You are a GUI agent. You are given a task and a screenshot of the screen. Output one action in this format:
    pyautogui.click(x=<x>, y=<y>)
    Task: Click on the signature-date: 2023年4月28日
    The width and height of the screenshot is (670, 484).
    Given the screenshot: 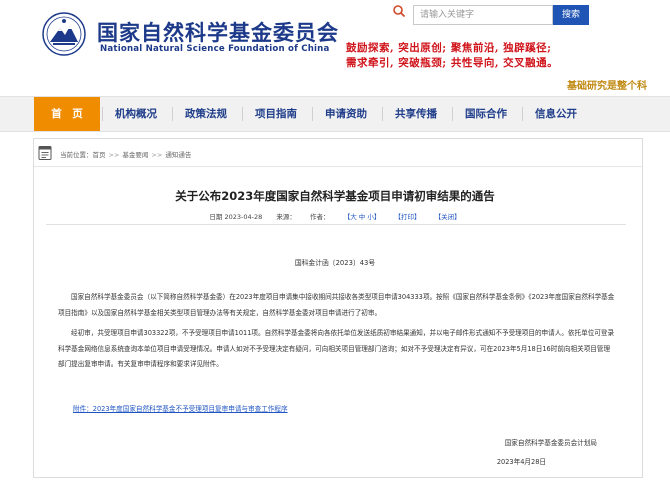 What is the action you would take?
    pyautogui.click(x=521, y=462)
    